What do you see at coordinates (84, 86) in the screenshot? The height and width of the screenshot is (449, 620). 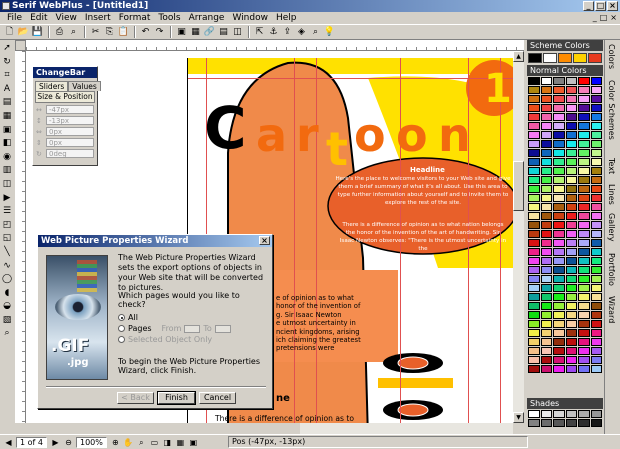 I see `tab-values: Values` at bounding box center [84, 86].